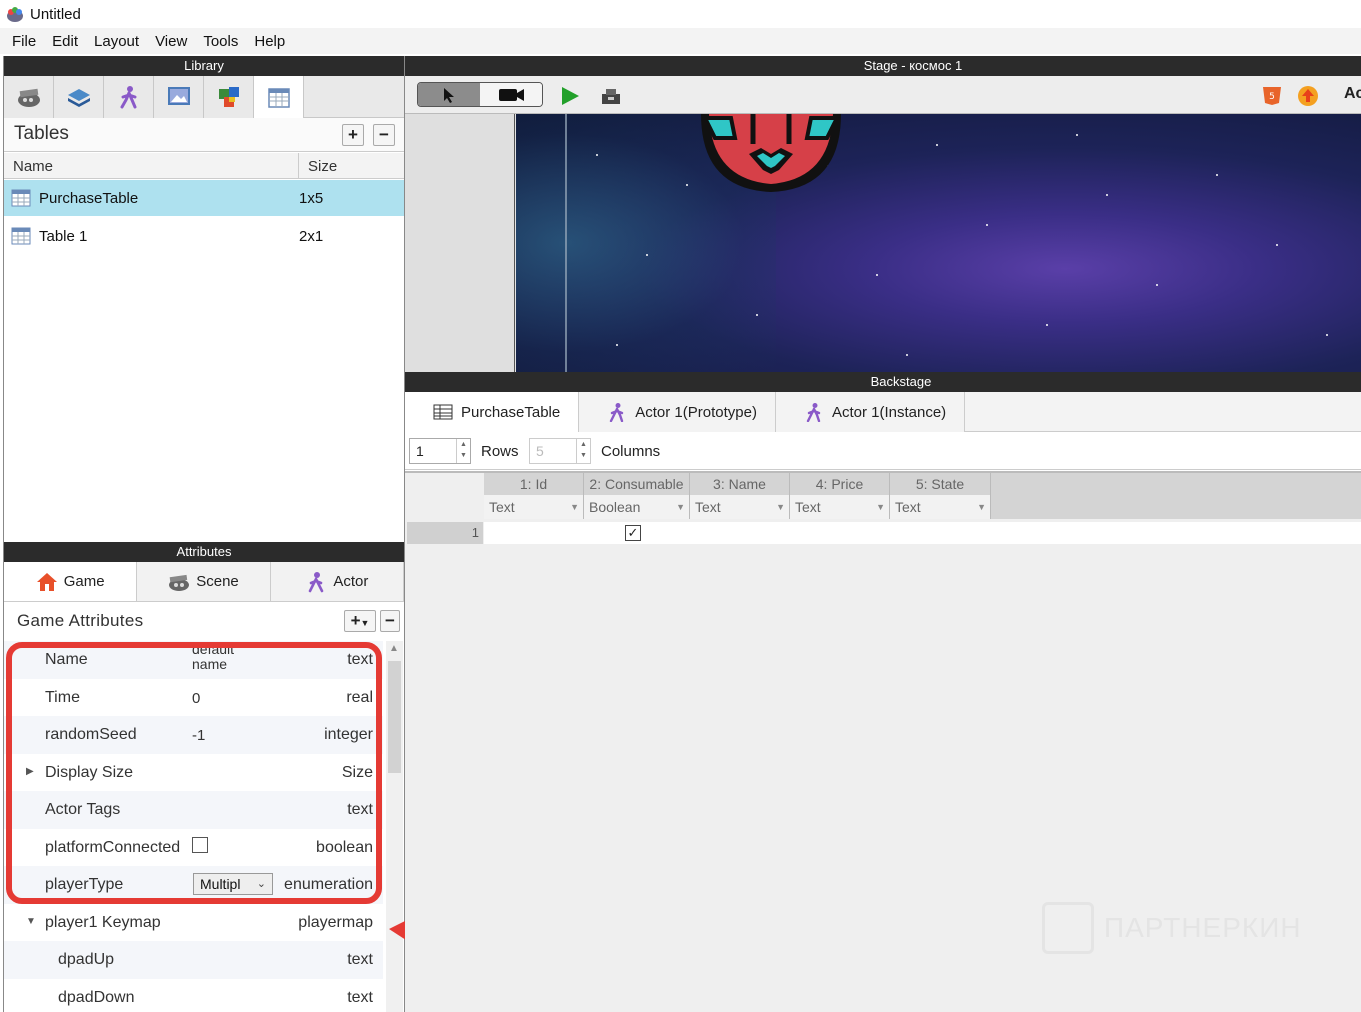 The width and height of the screenshot is (1361, 1012). I want to click on column-header: 5: State, so click(940, 484).